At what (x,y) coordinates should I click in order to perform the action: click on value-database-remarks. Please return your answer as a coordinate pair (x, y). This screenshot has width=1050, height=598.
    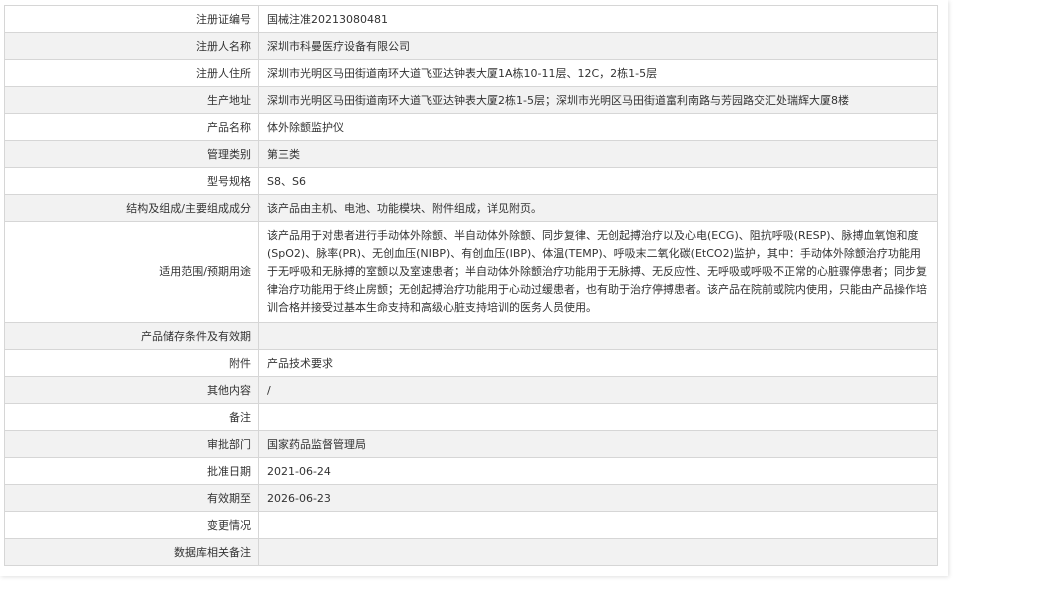
    Looking at the image, I should click on (598, 552).